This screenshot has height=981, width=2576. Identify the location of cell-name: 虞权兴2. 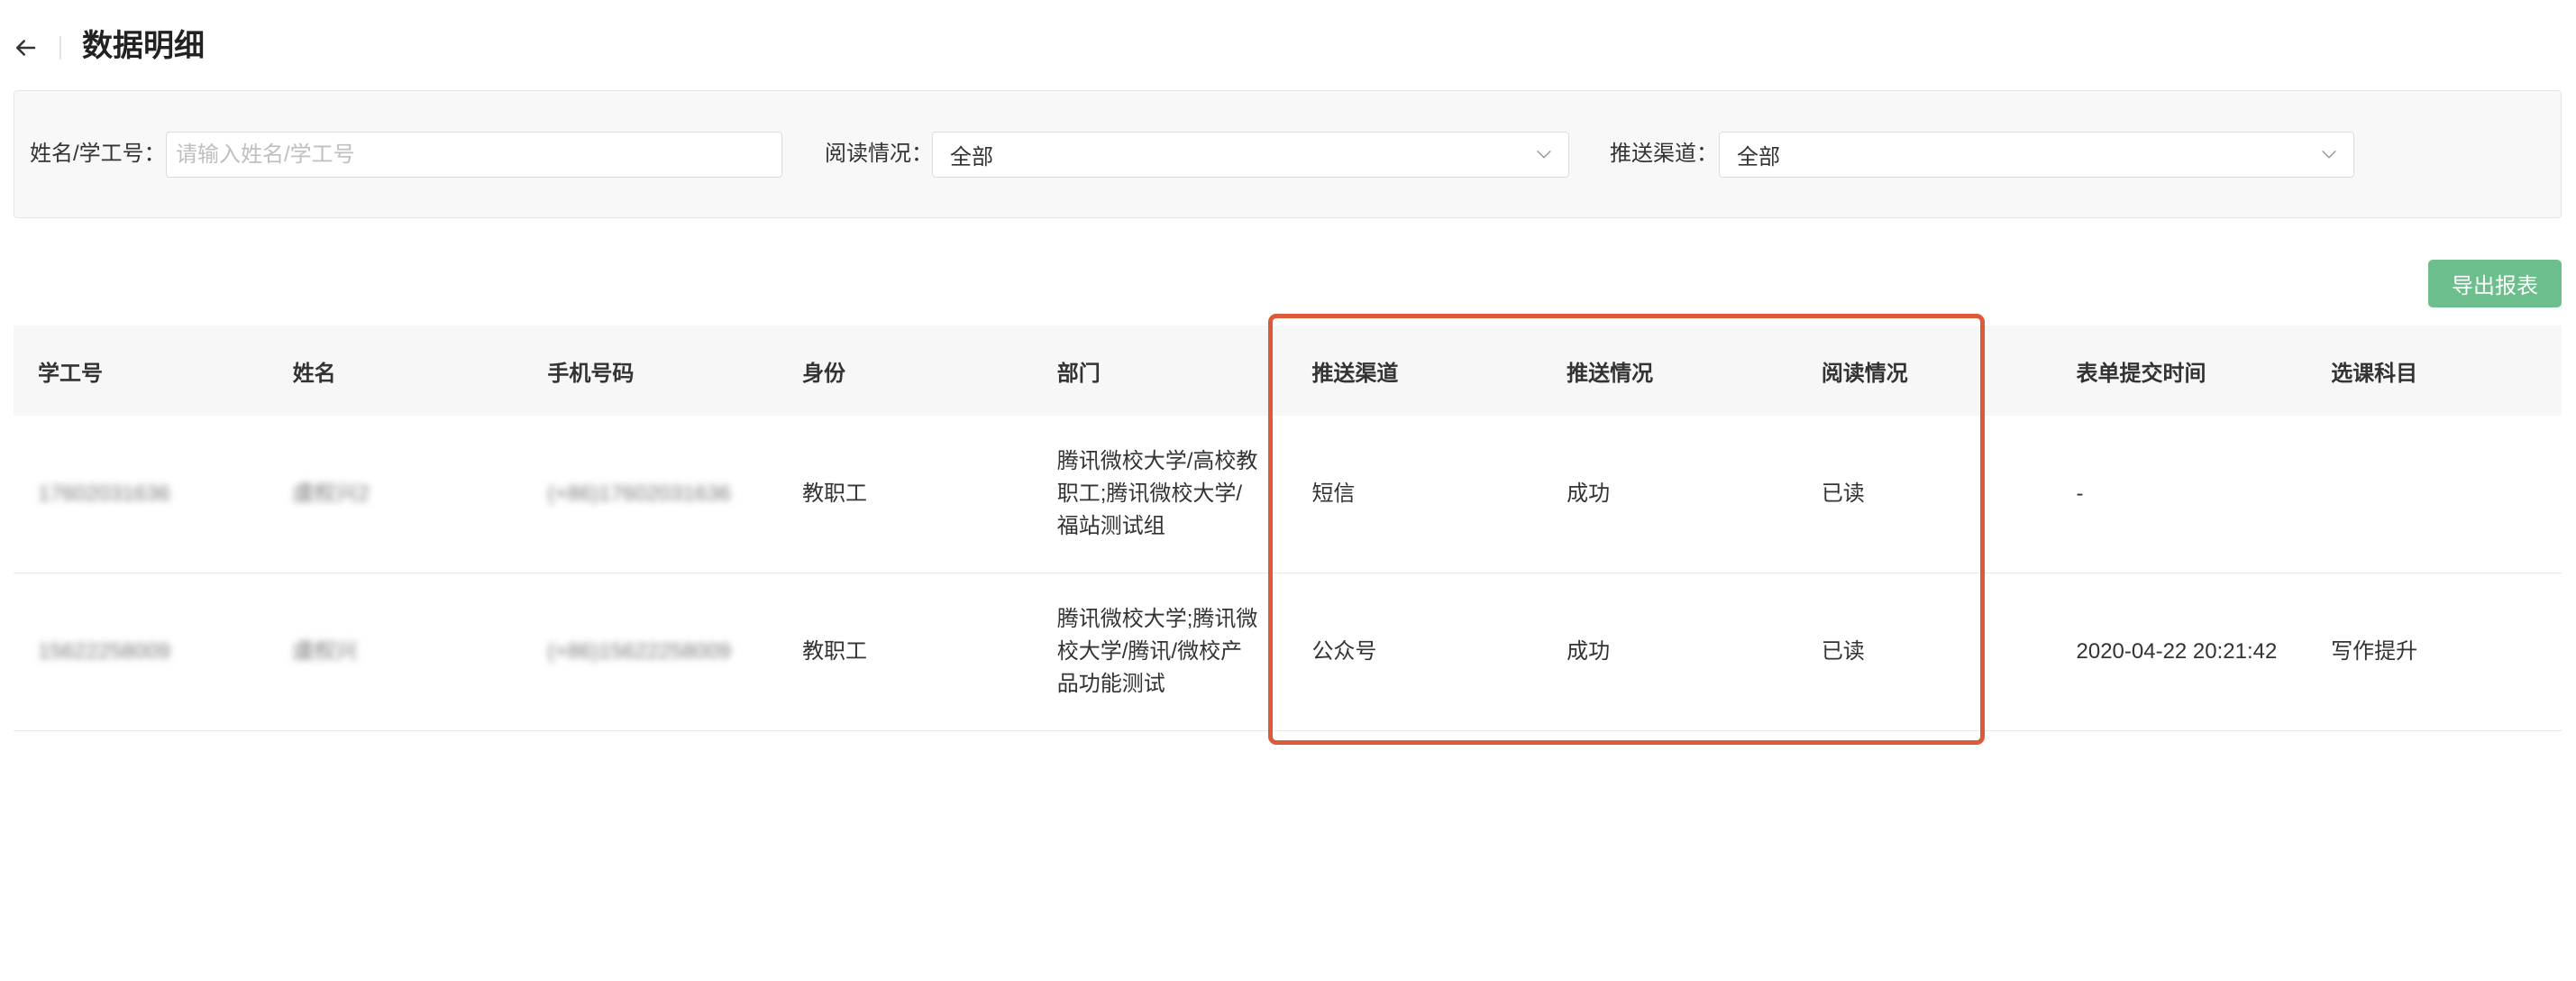
(396, 494).